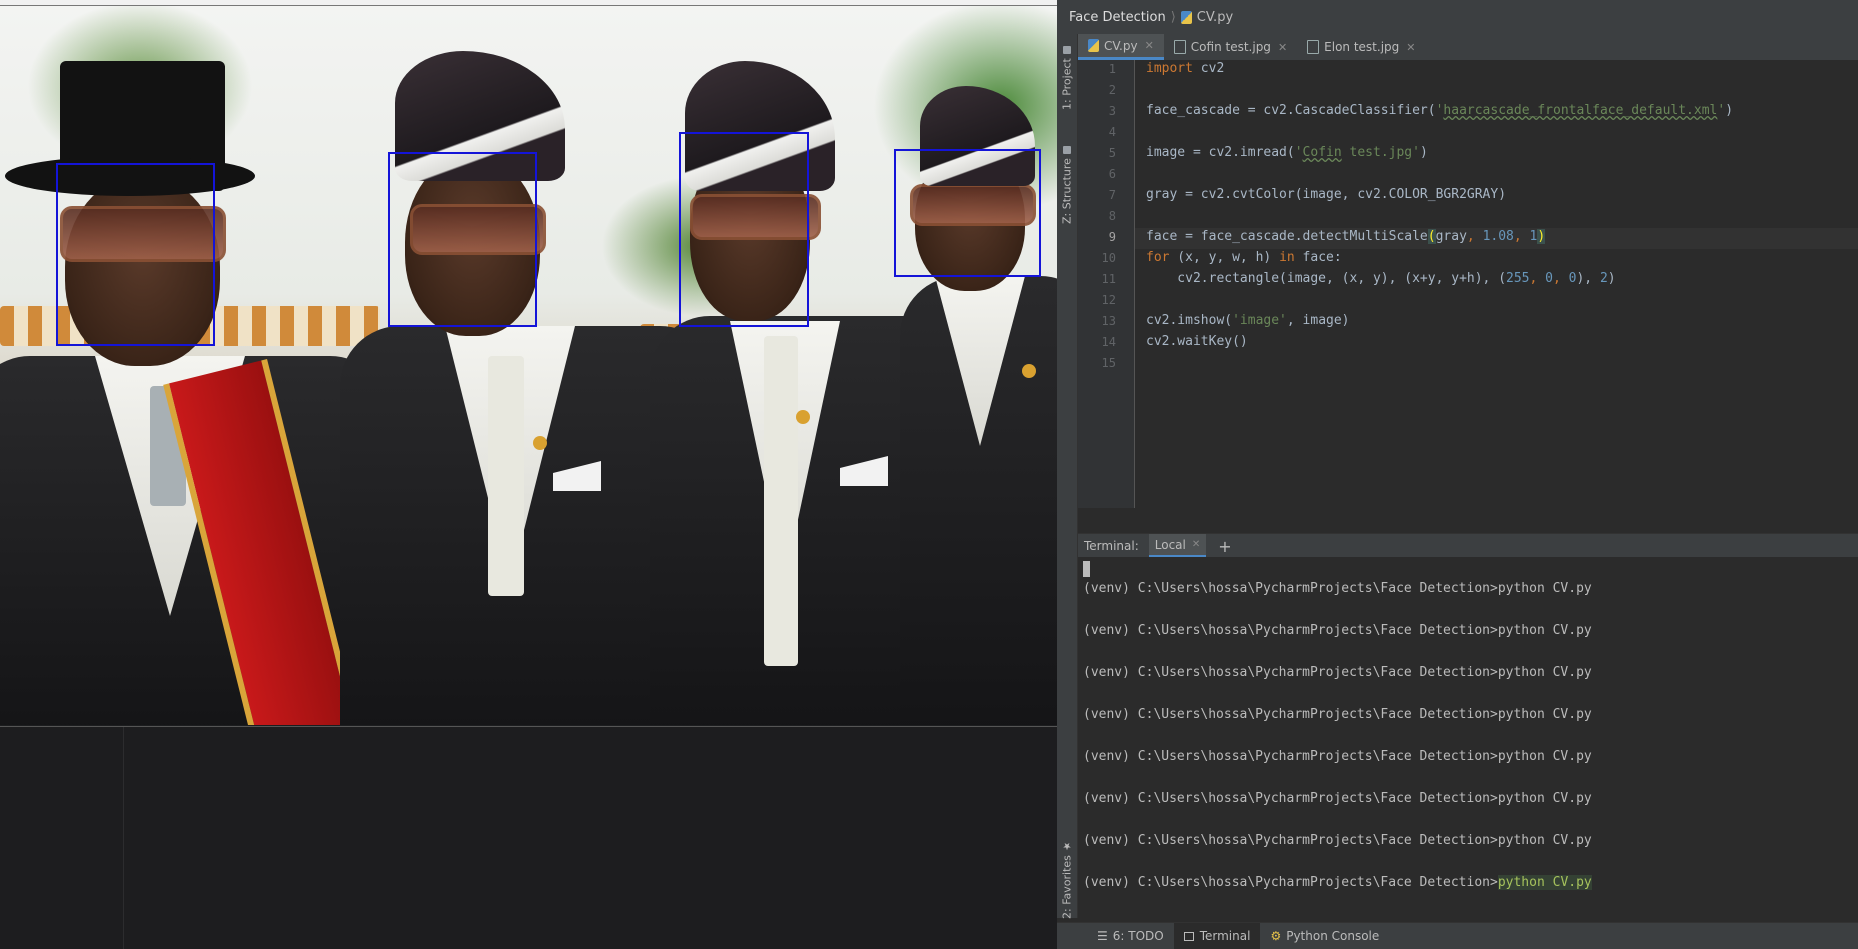 Image resolution: width=1858 pixels, height=949 pixels. I want to click on line-number: 4, so click(1112, 132).